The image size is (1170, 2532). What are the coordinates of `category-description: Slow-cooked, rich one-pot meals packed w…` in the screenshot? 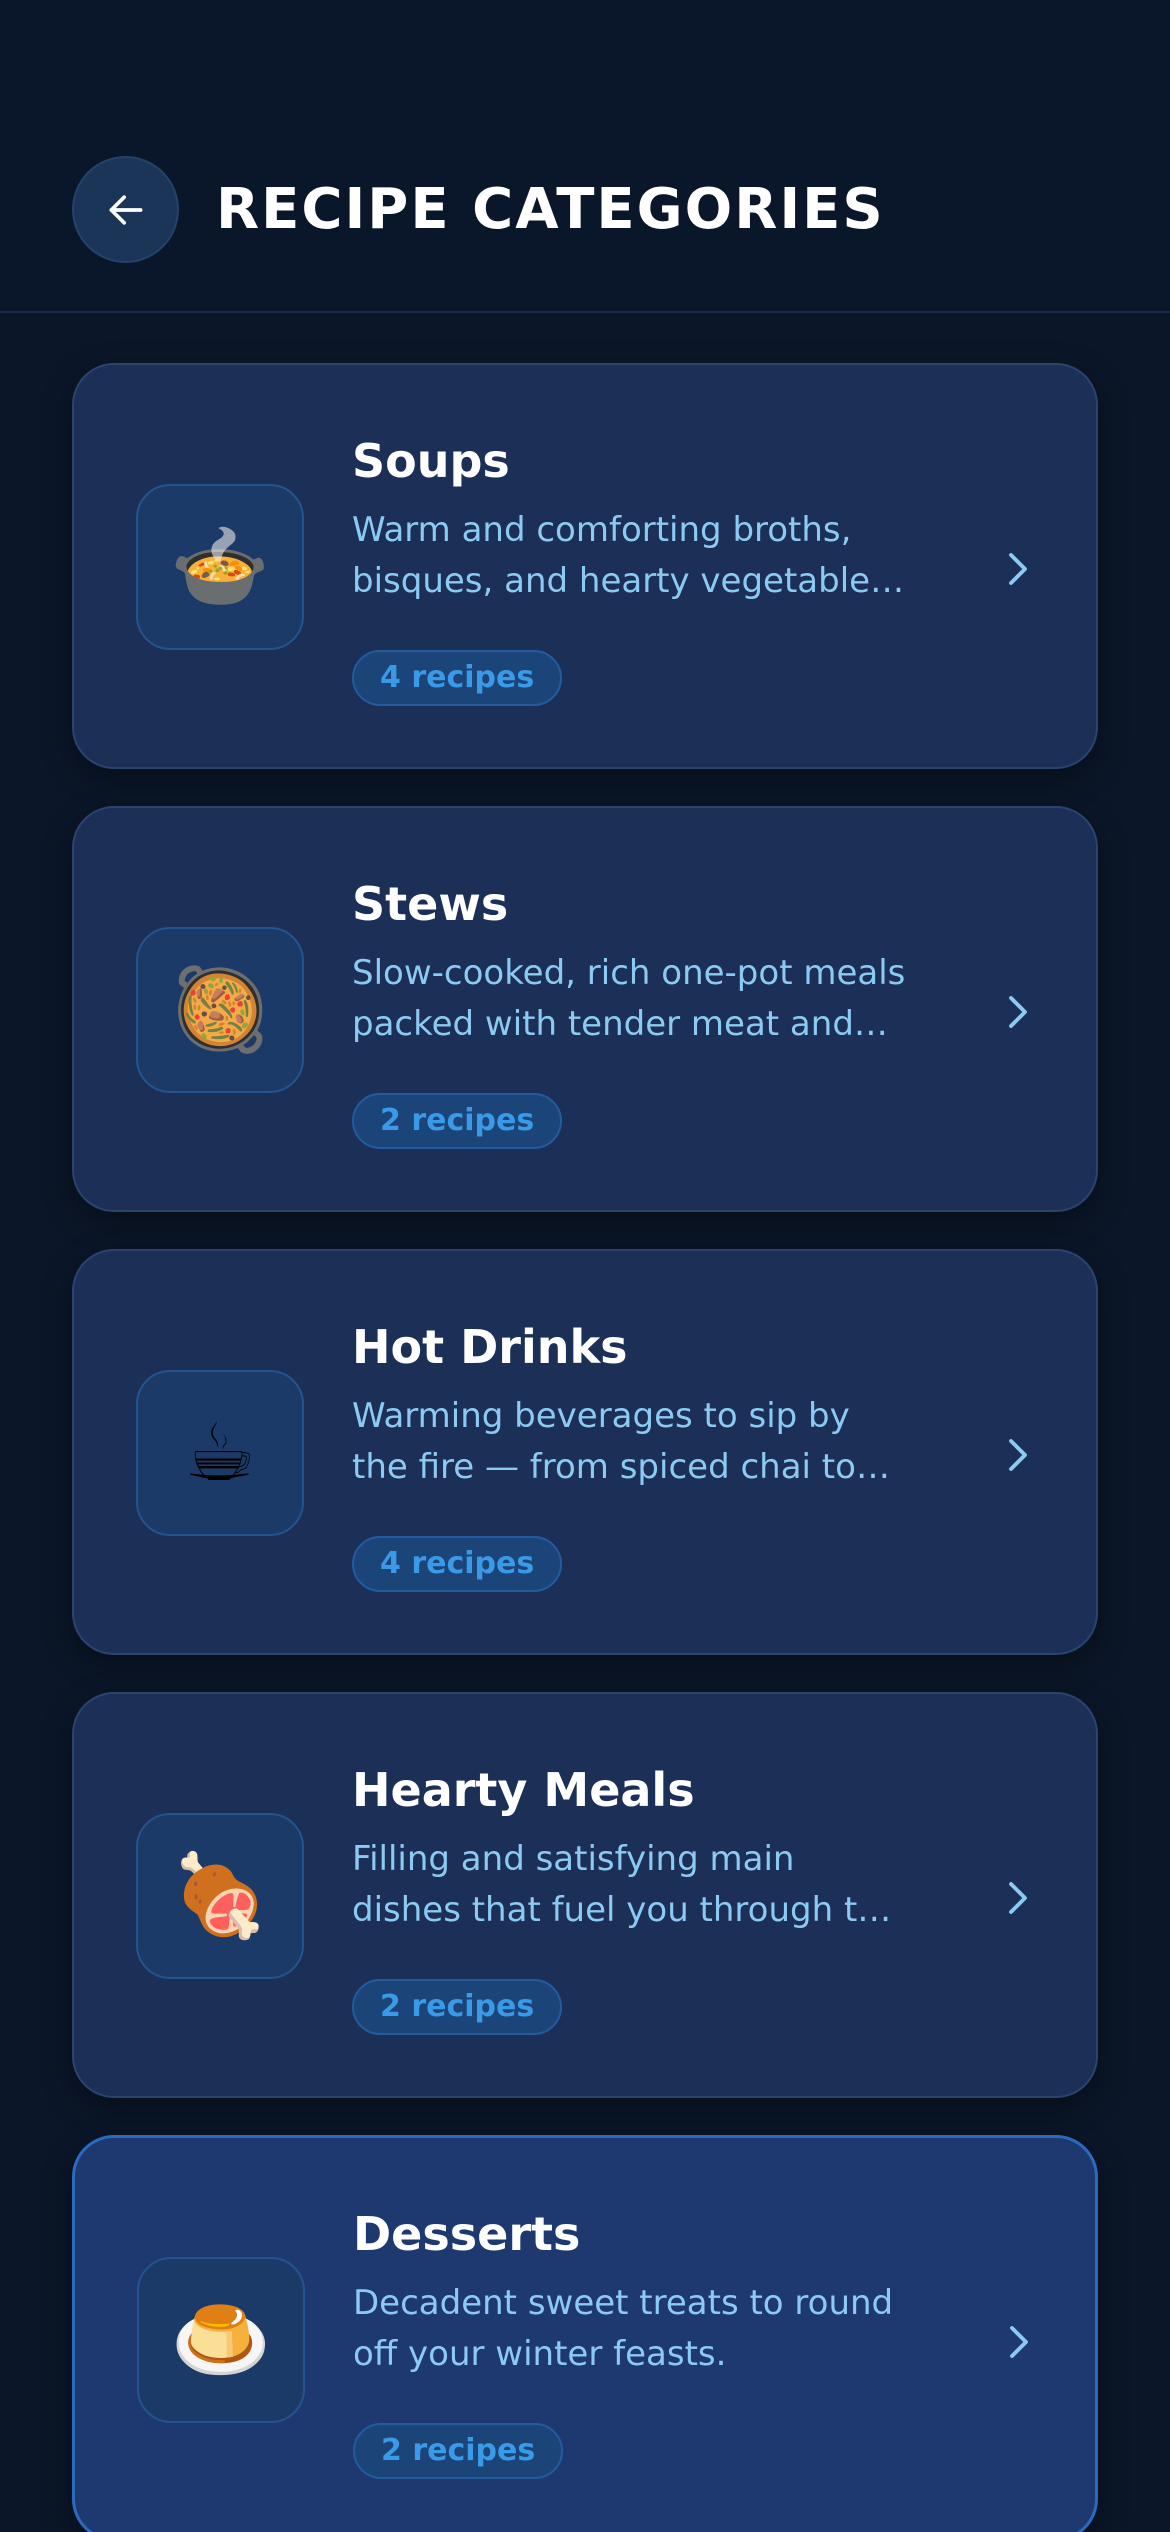 It's located at (629, 998).